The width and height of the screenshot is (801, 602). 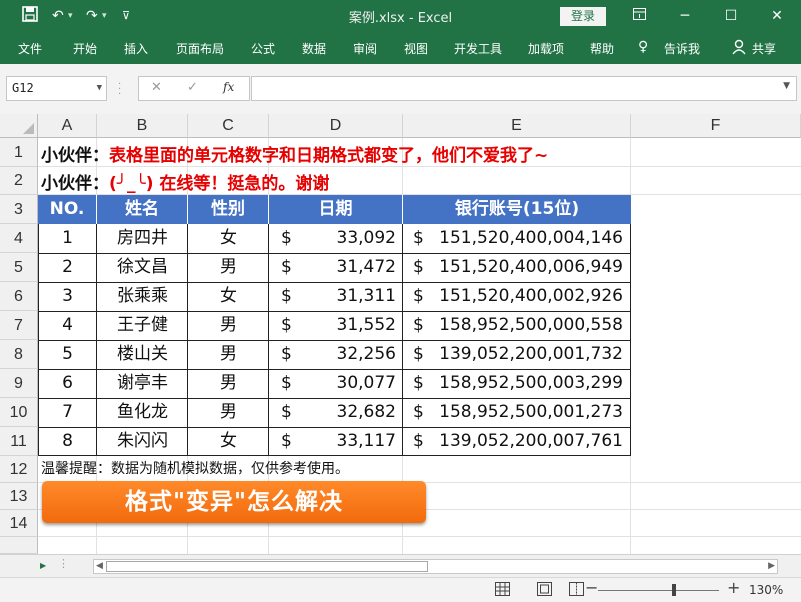 What do you see at coordinates (771, 566) in the screenshot?
I see `scroll-right-icon: ▶` at bounding box center [771, 566].